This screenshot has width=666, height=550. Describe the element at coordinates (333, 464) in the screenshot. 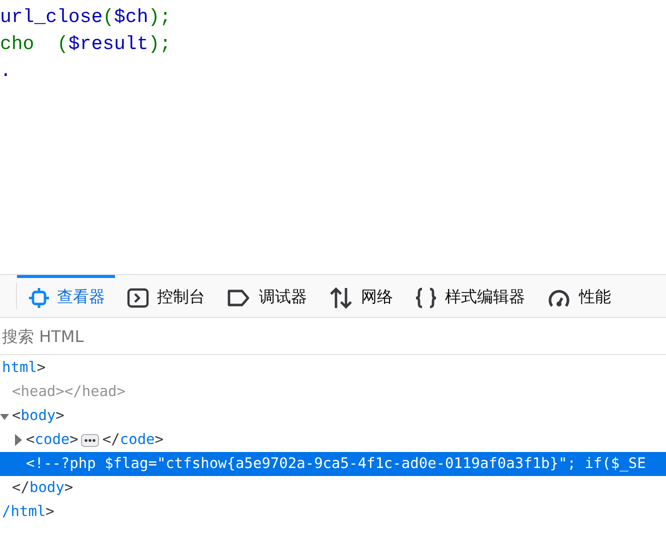

I see `tree-node-comment: <!--?php $flag="ctfshow{a5e9702a-9ca5-4f1c-ad0e-0119af0a3f1b}"; if($_SE` at that location.